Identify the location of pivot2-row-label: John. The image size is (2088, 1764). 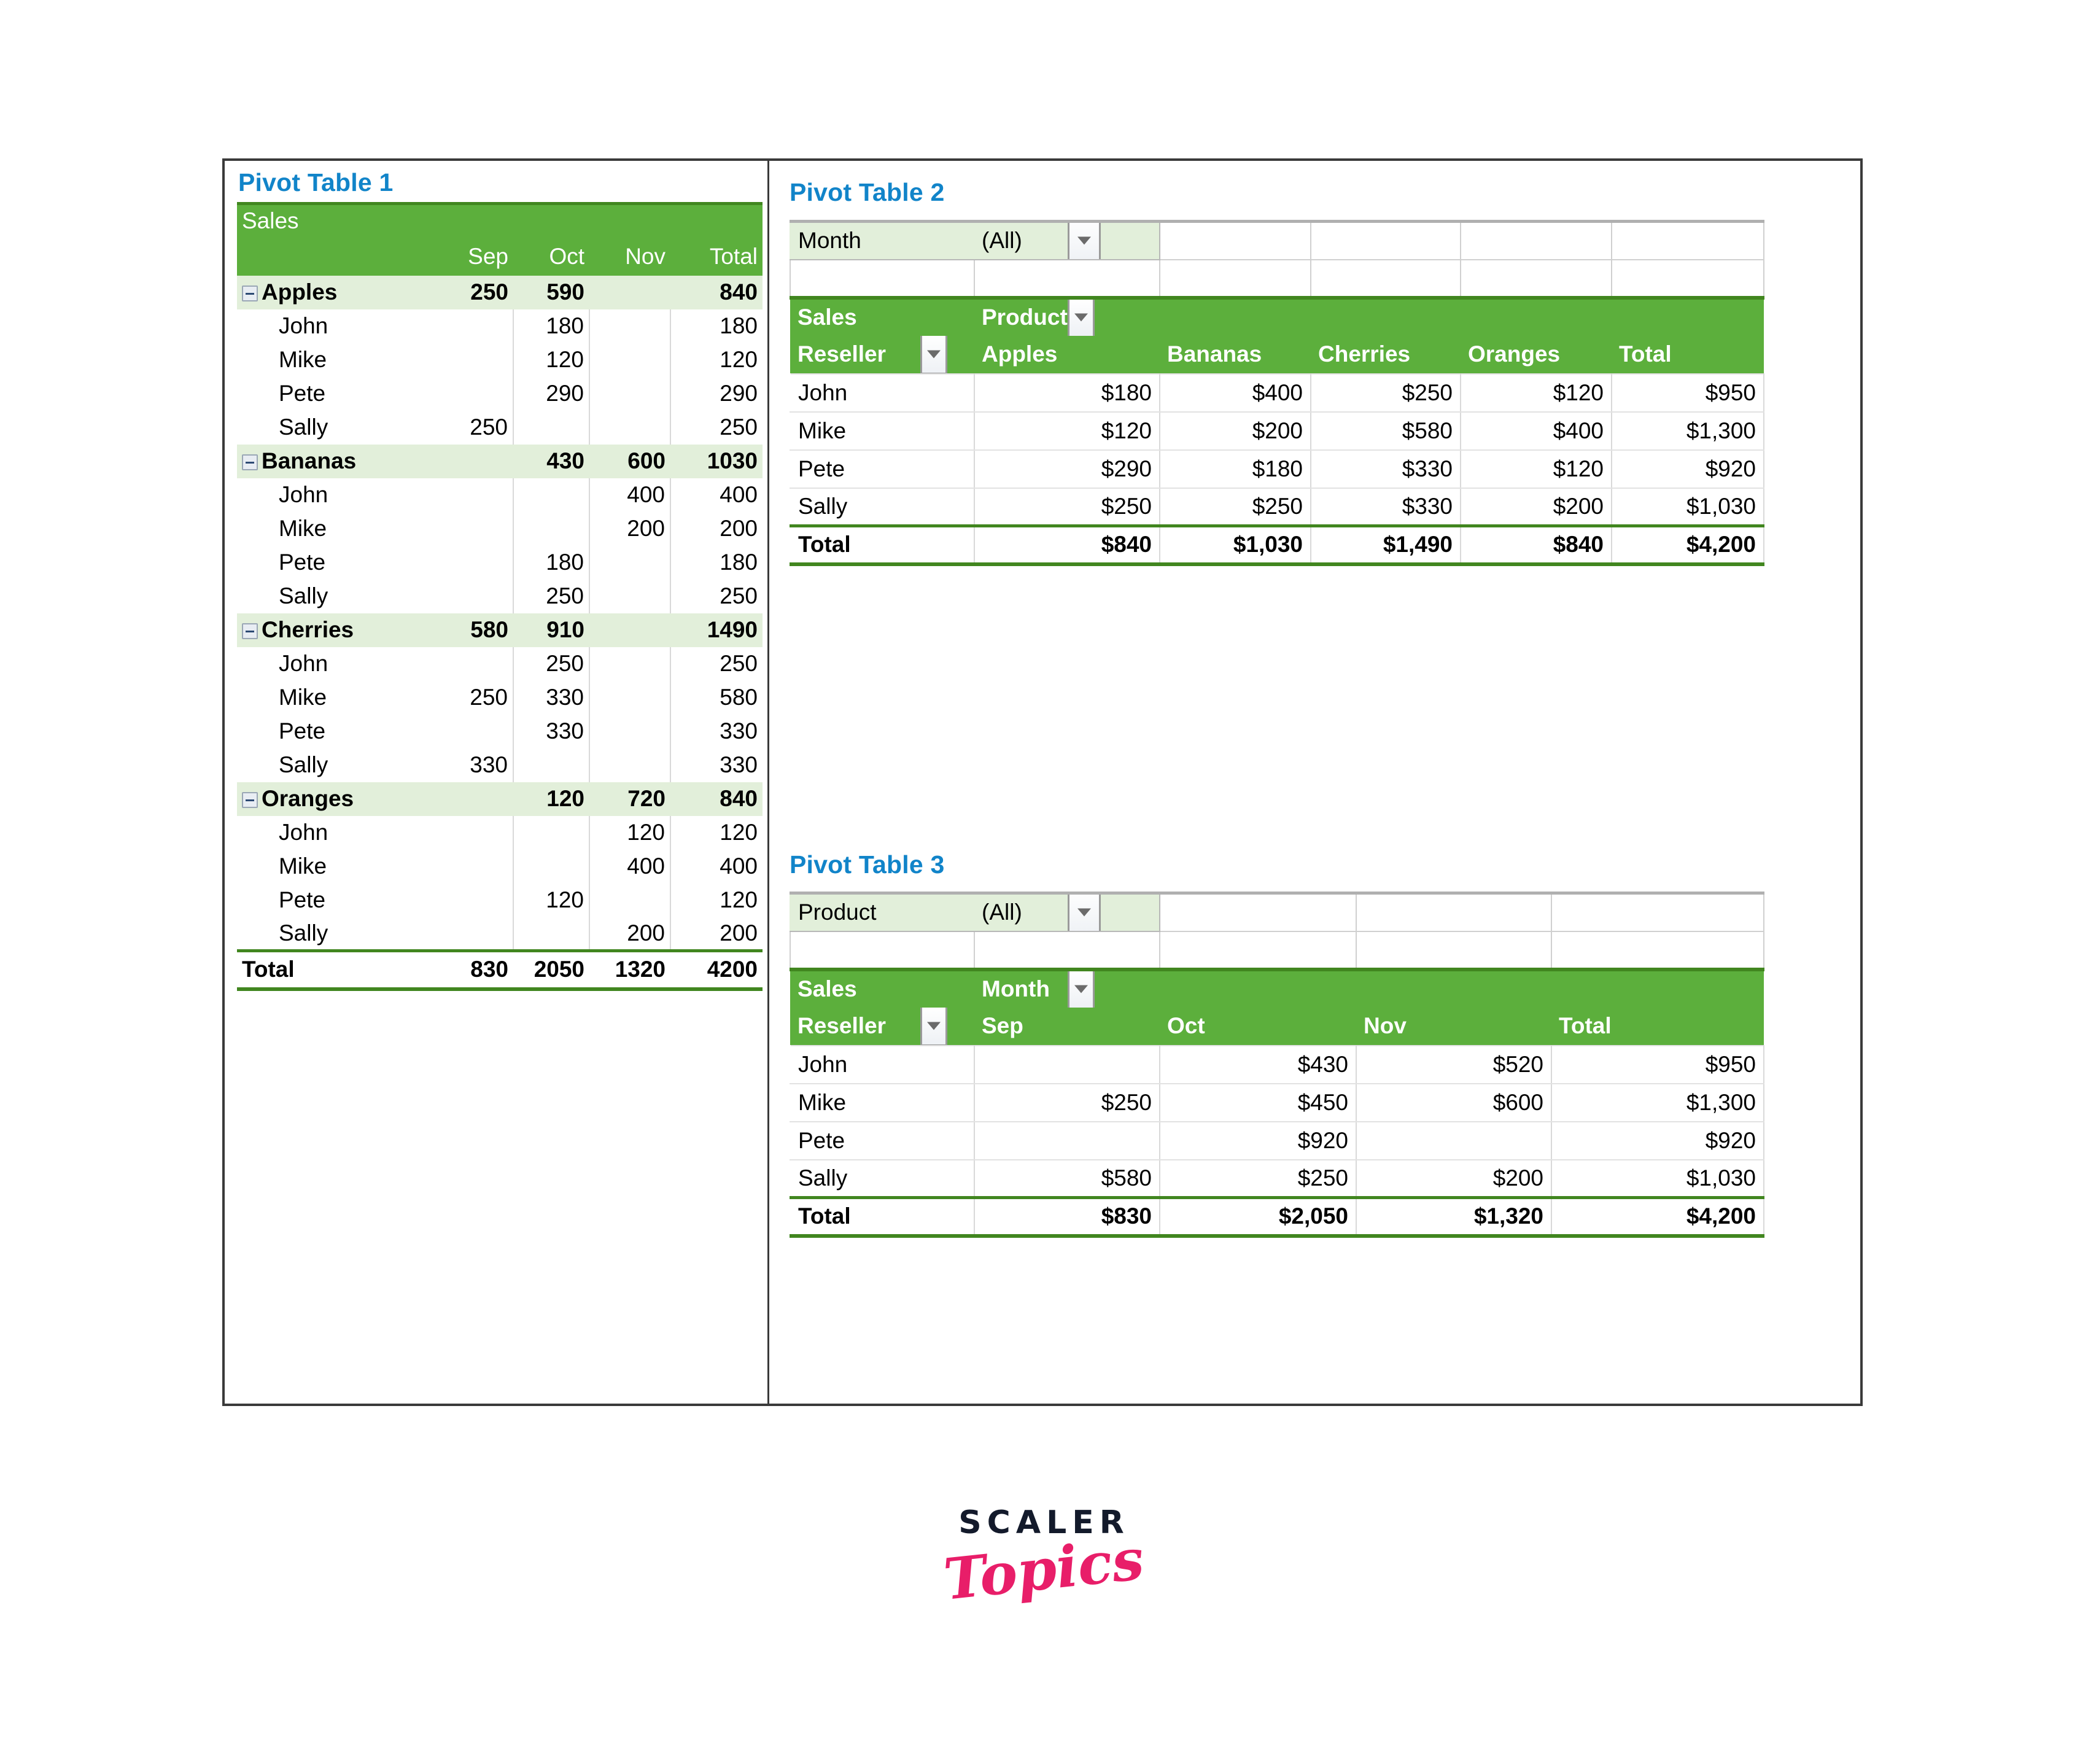
(882, 393).